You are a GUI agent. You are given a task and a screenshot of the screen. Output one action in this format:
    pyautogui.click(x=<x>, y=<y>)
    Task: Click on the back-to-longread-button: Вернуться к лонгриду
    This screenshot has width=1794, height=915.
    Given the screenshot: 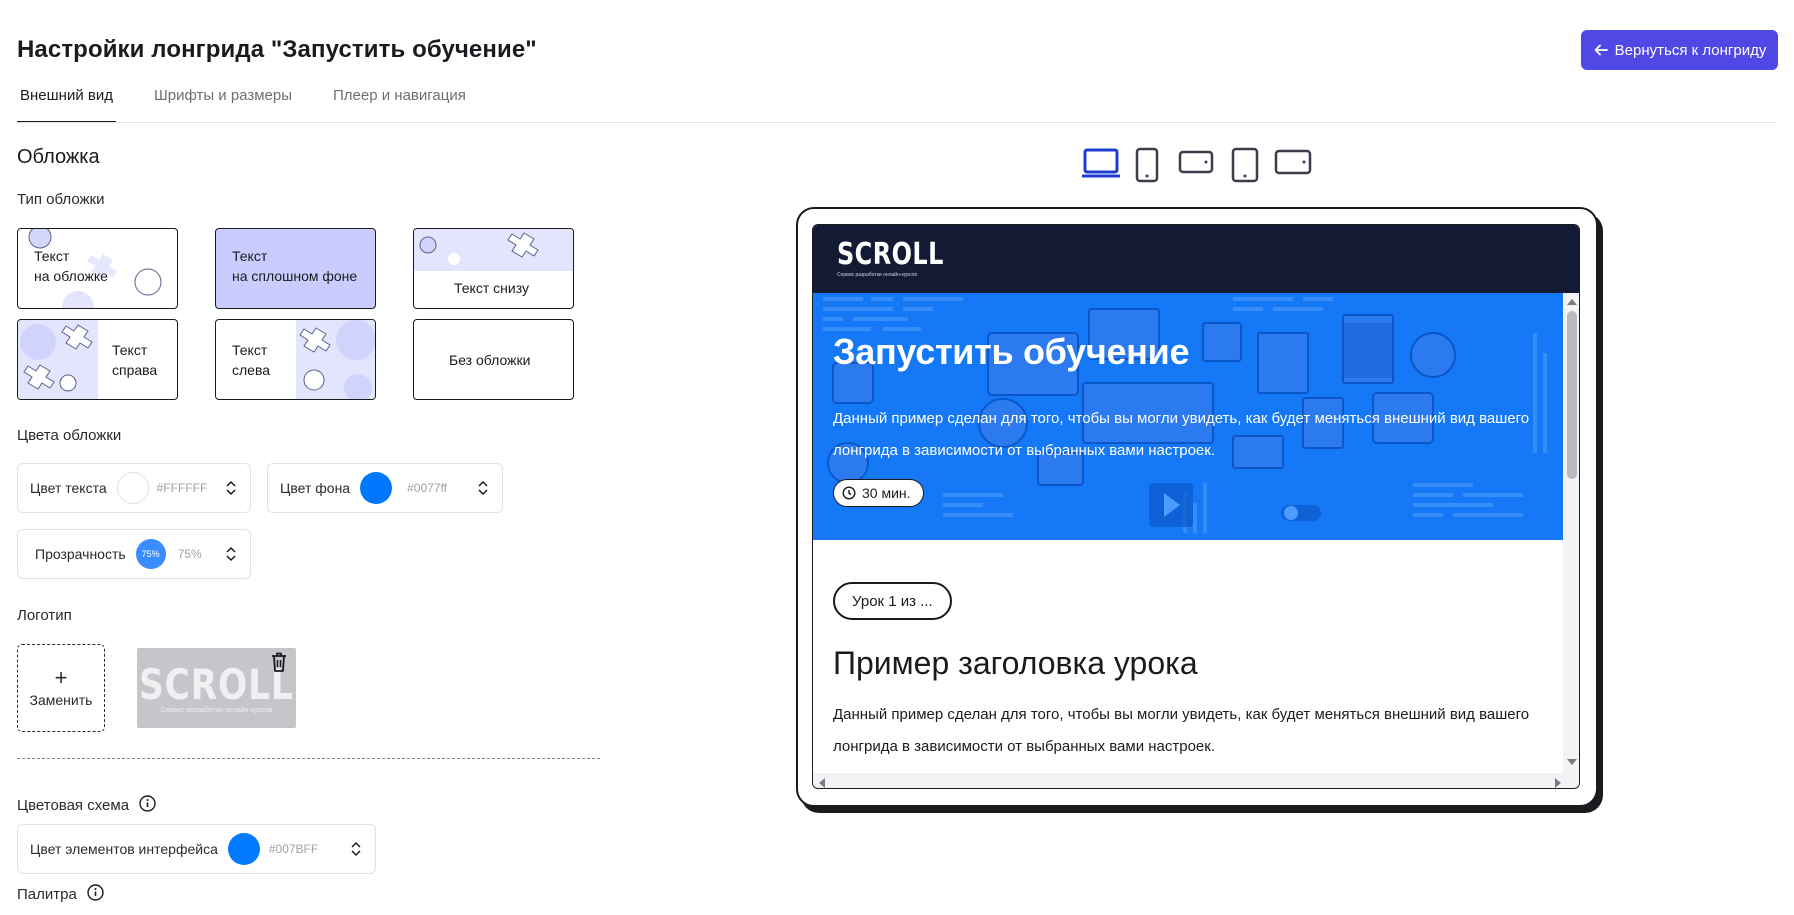 What is the action you would take?
    pyautogui.click(x=1679, y=50)
    